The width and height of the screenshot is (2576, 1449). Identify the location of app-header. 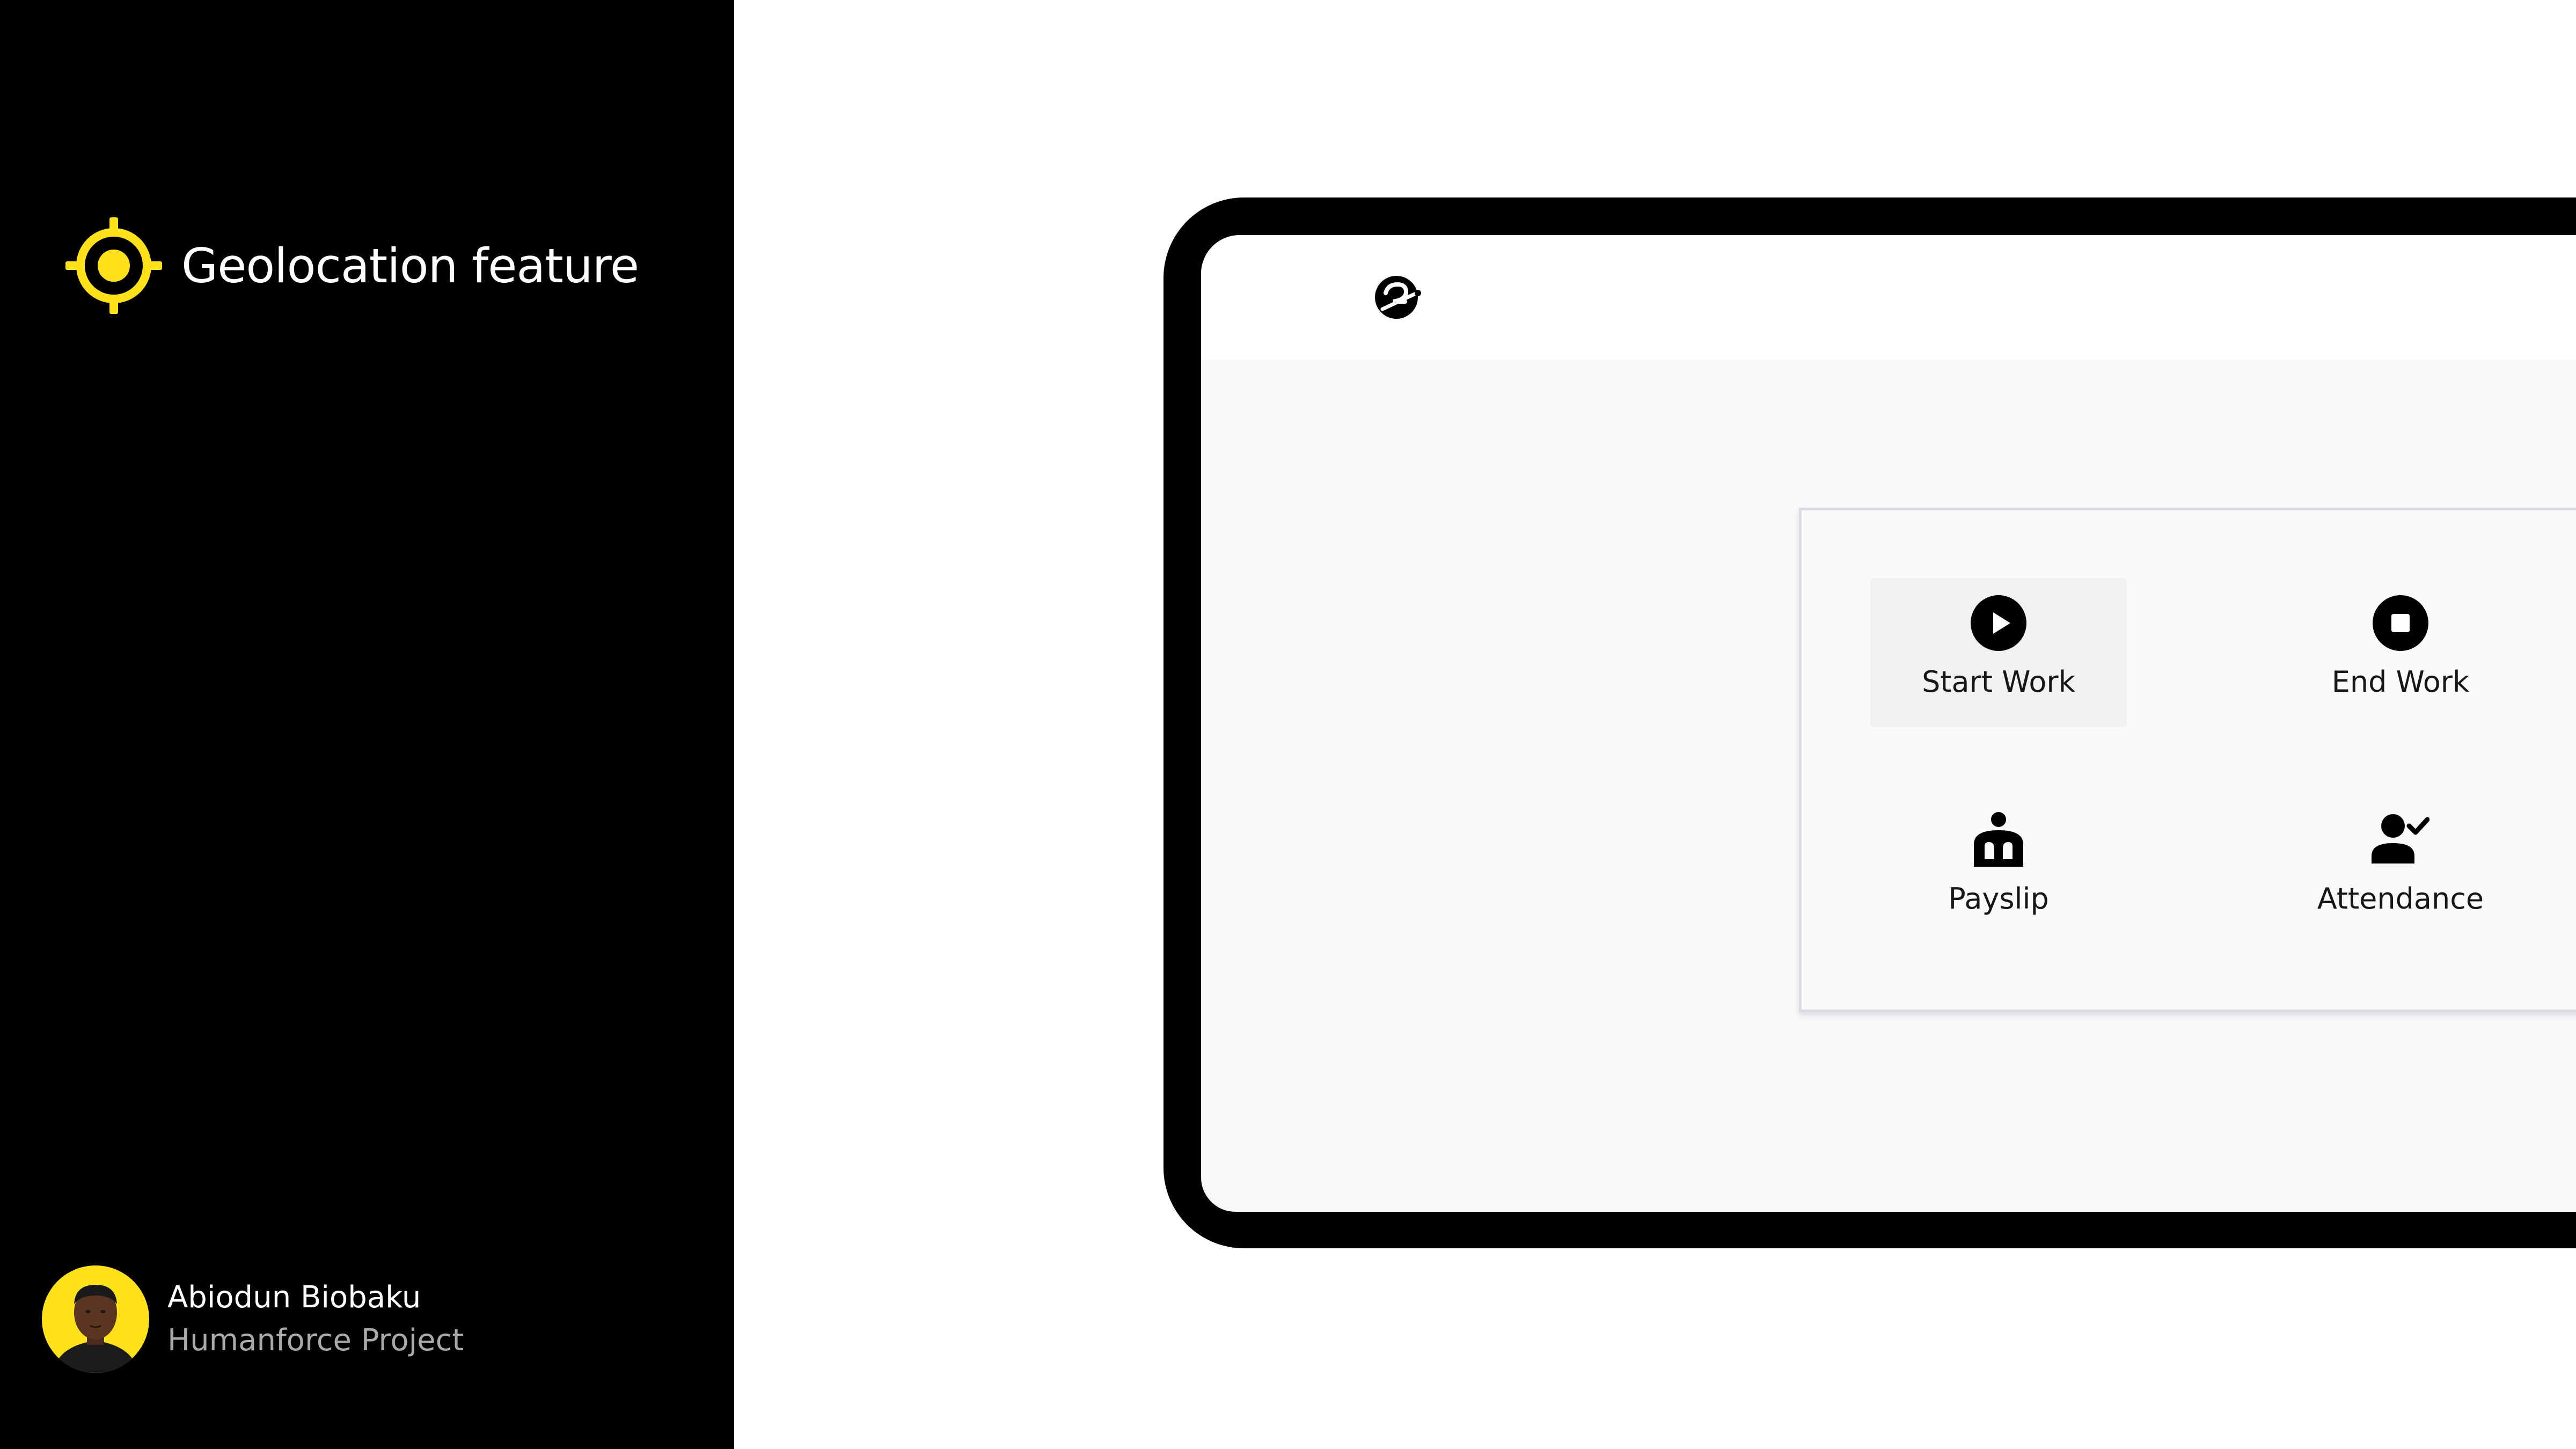
(1888, 297).